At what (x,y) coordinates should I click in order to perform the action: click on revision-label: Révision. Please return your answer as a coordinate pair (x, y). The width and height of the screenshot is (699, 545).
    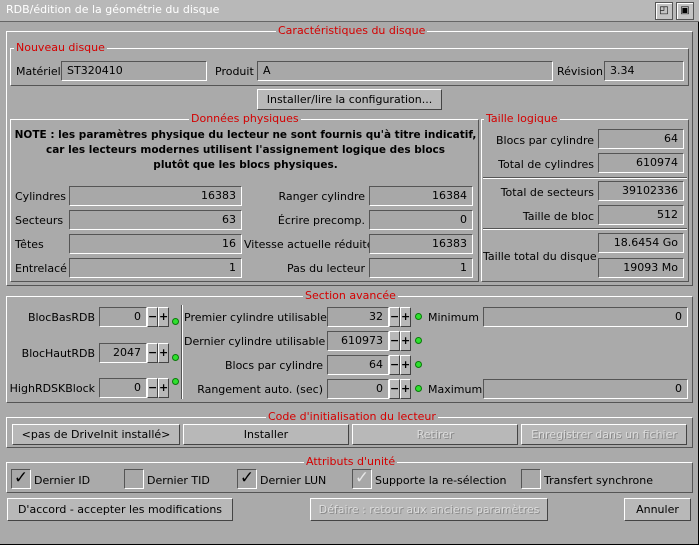
    Looking at the image, I should click on (580, 71).